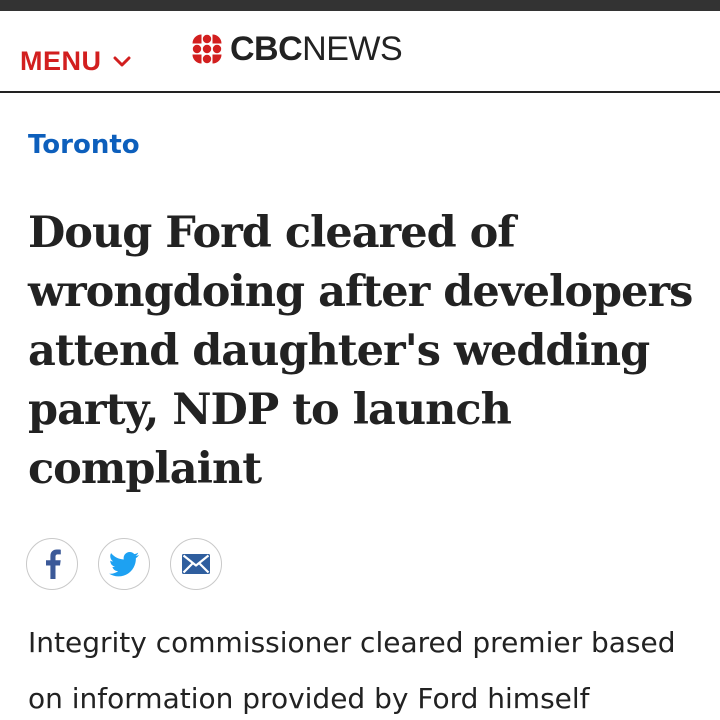 This screenshot has height=720, width=720. What do you see at coordinates (360, 5) in the screenshot?
I see `status-bar` at bounding box center [360, 5].